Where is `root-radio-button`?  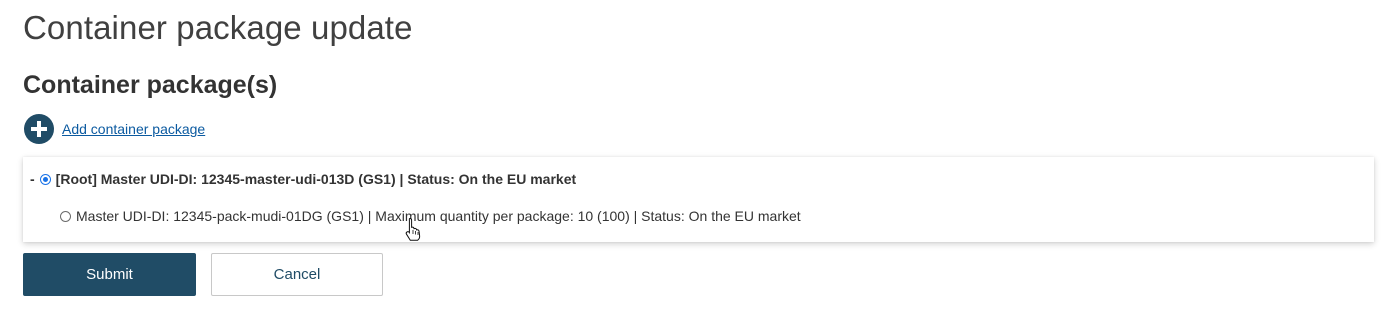
root-radio-button is located at coordinates (45, 179).